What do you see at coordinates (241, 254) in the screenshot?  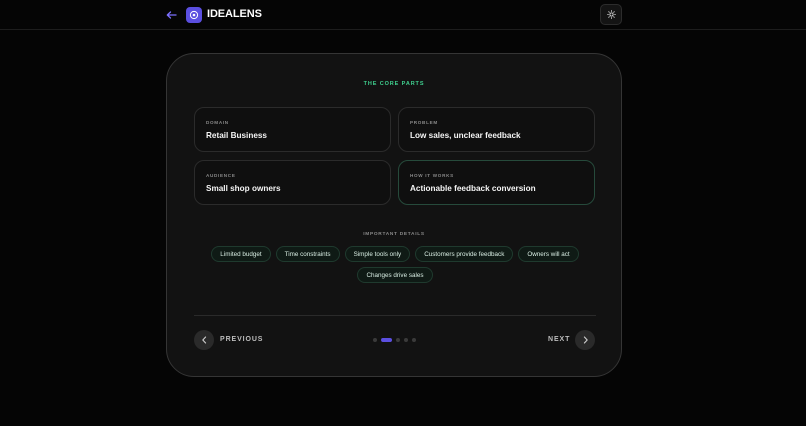 I see `detail-tag: Limited budget` at bounding box center [241, 254].